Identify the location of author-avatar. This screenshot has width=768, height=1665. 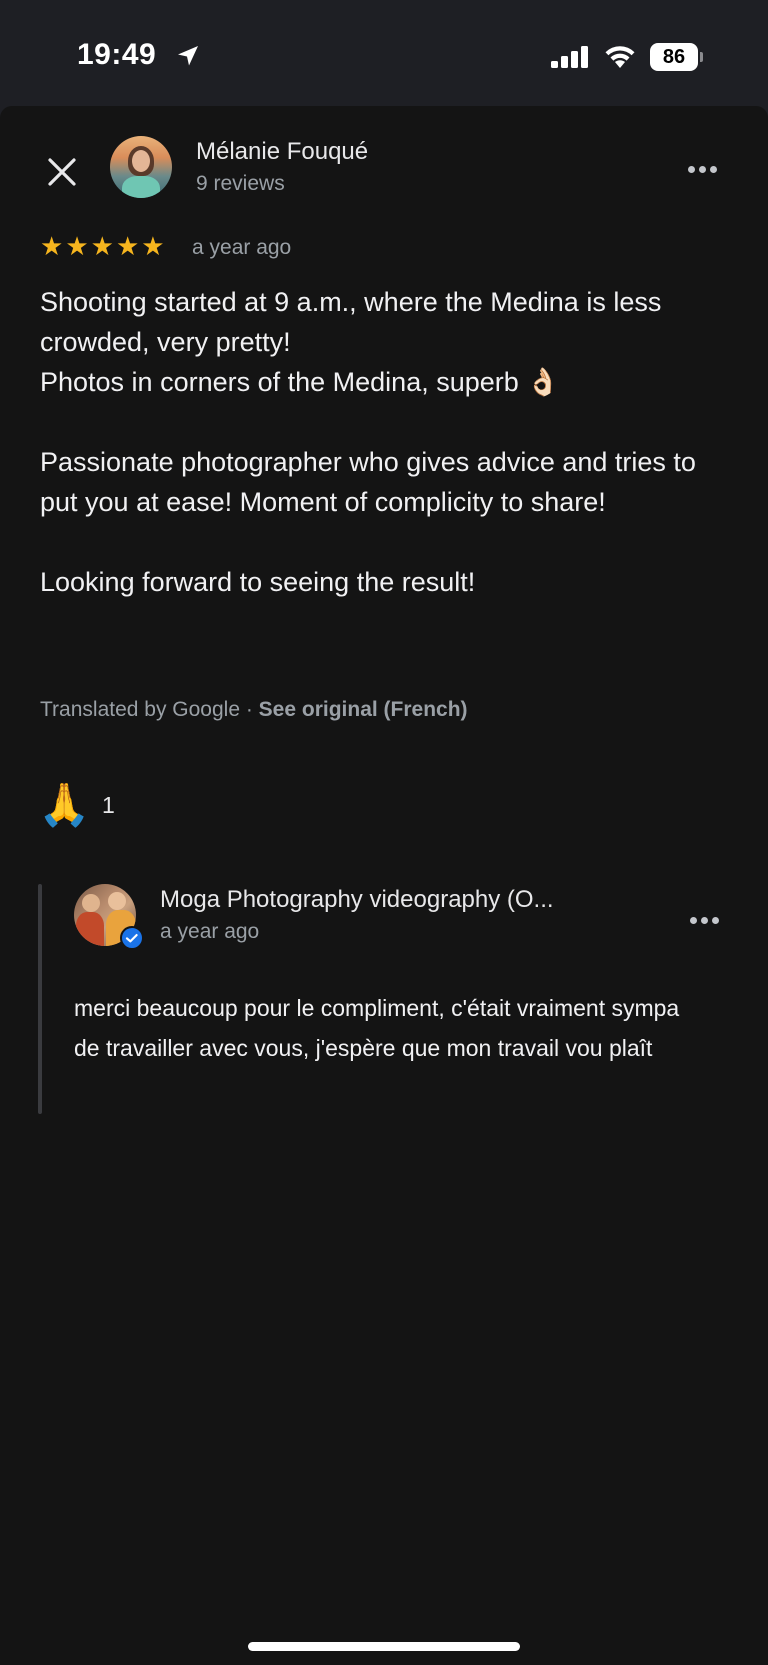
(141, 167).